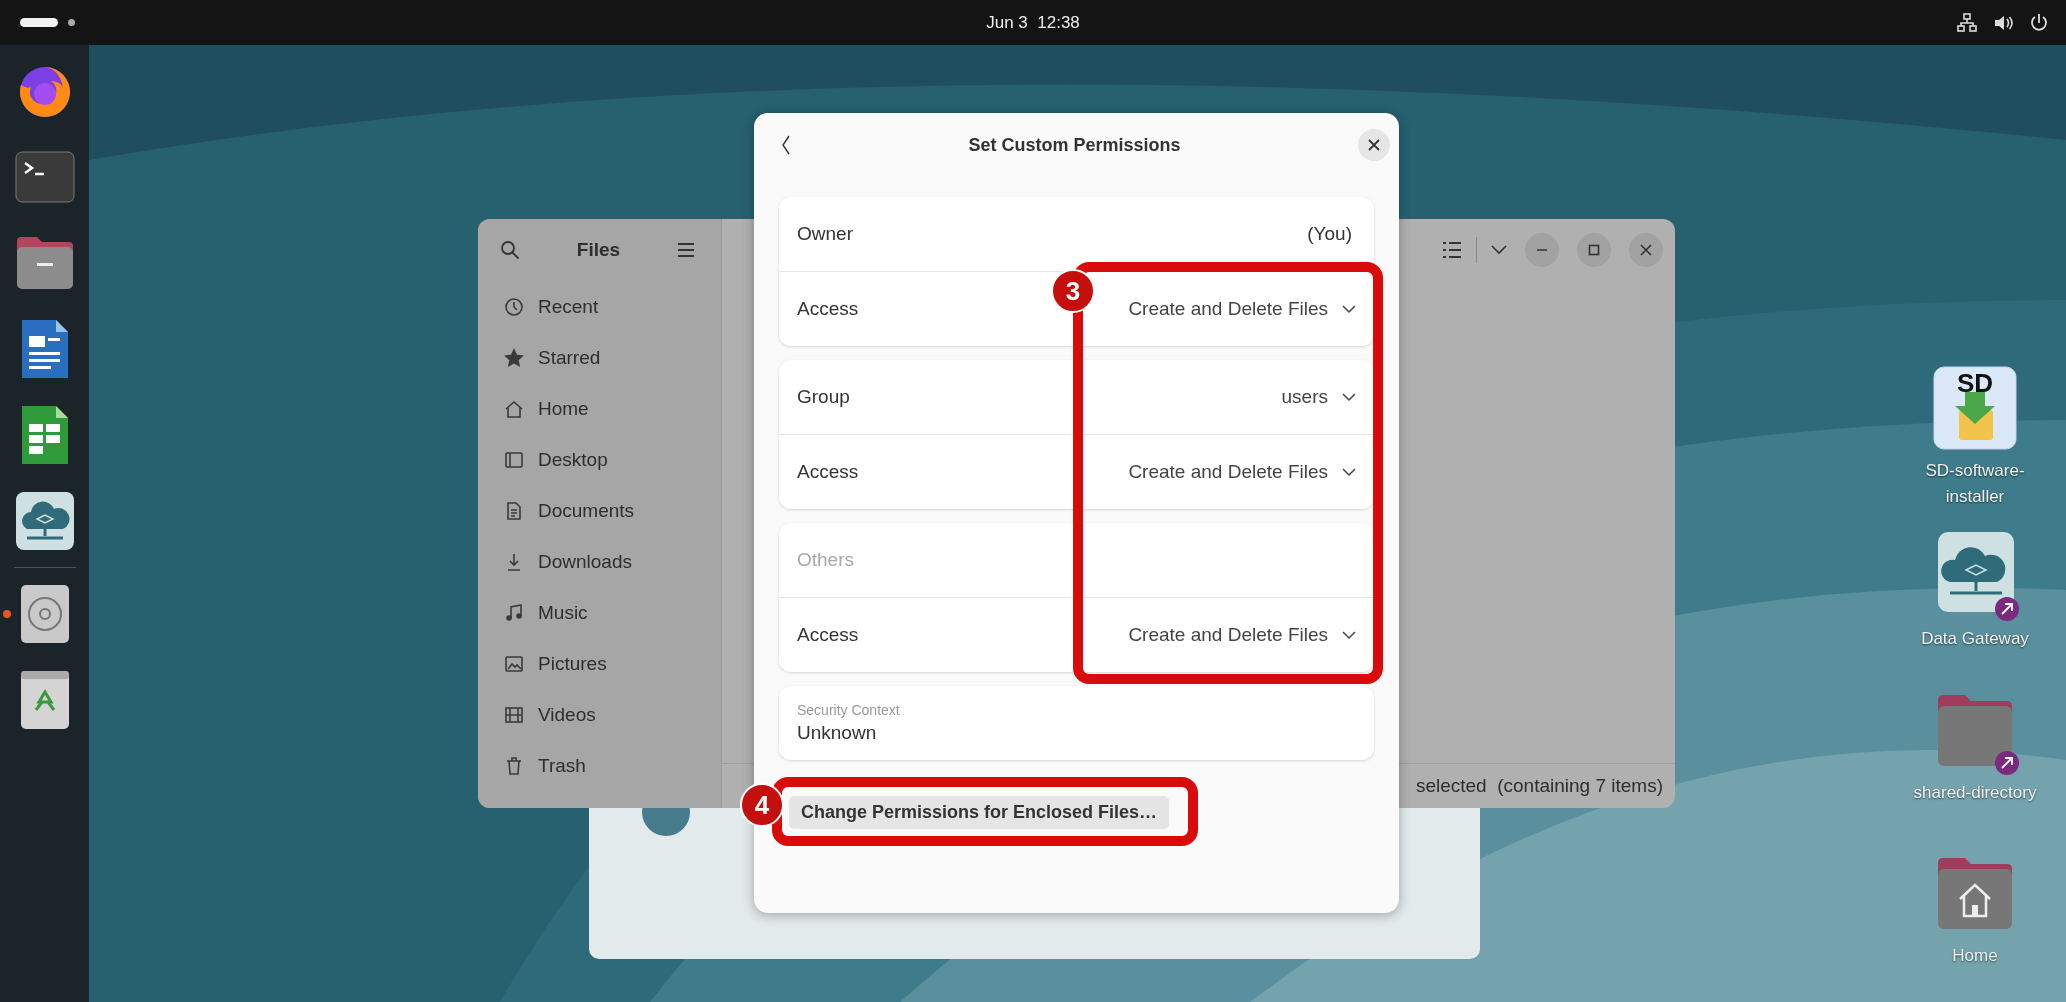 The image size is (2066, 1002). What do you see at coordinates (44, 521) in the screenshot?
I see `cloud-server-icon` at bounding box center [44, 521].